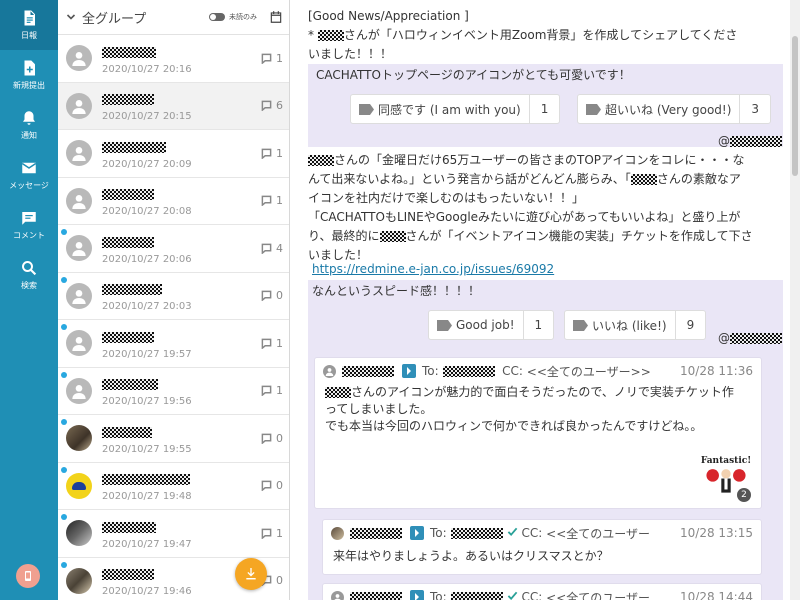  I want to click on row-time: 2020/10/27 19:47, so click(147, 544).